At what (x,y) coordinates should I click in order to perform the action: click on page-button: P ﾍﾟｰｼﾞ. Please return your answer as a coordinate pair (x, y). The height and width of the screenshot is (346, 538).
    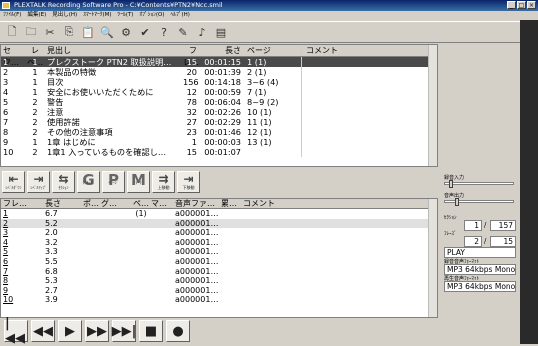
    Looking at the image, I should click on (113, 182).